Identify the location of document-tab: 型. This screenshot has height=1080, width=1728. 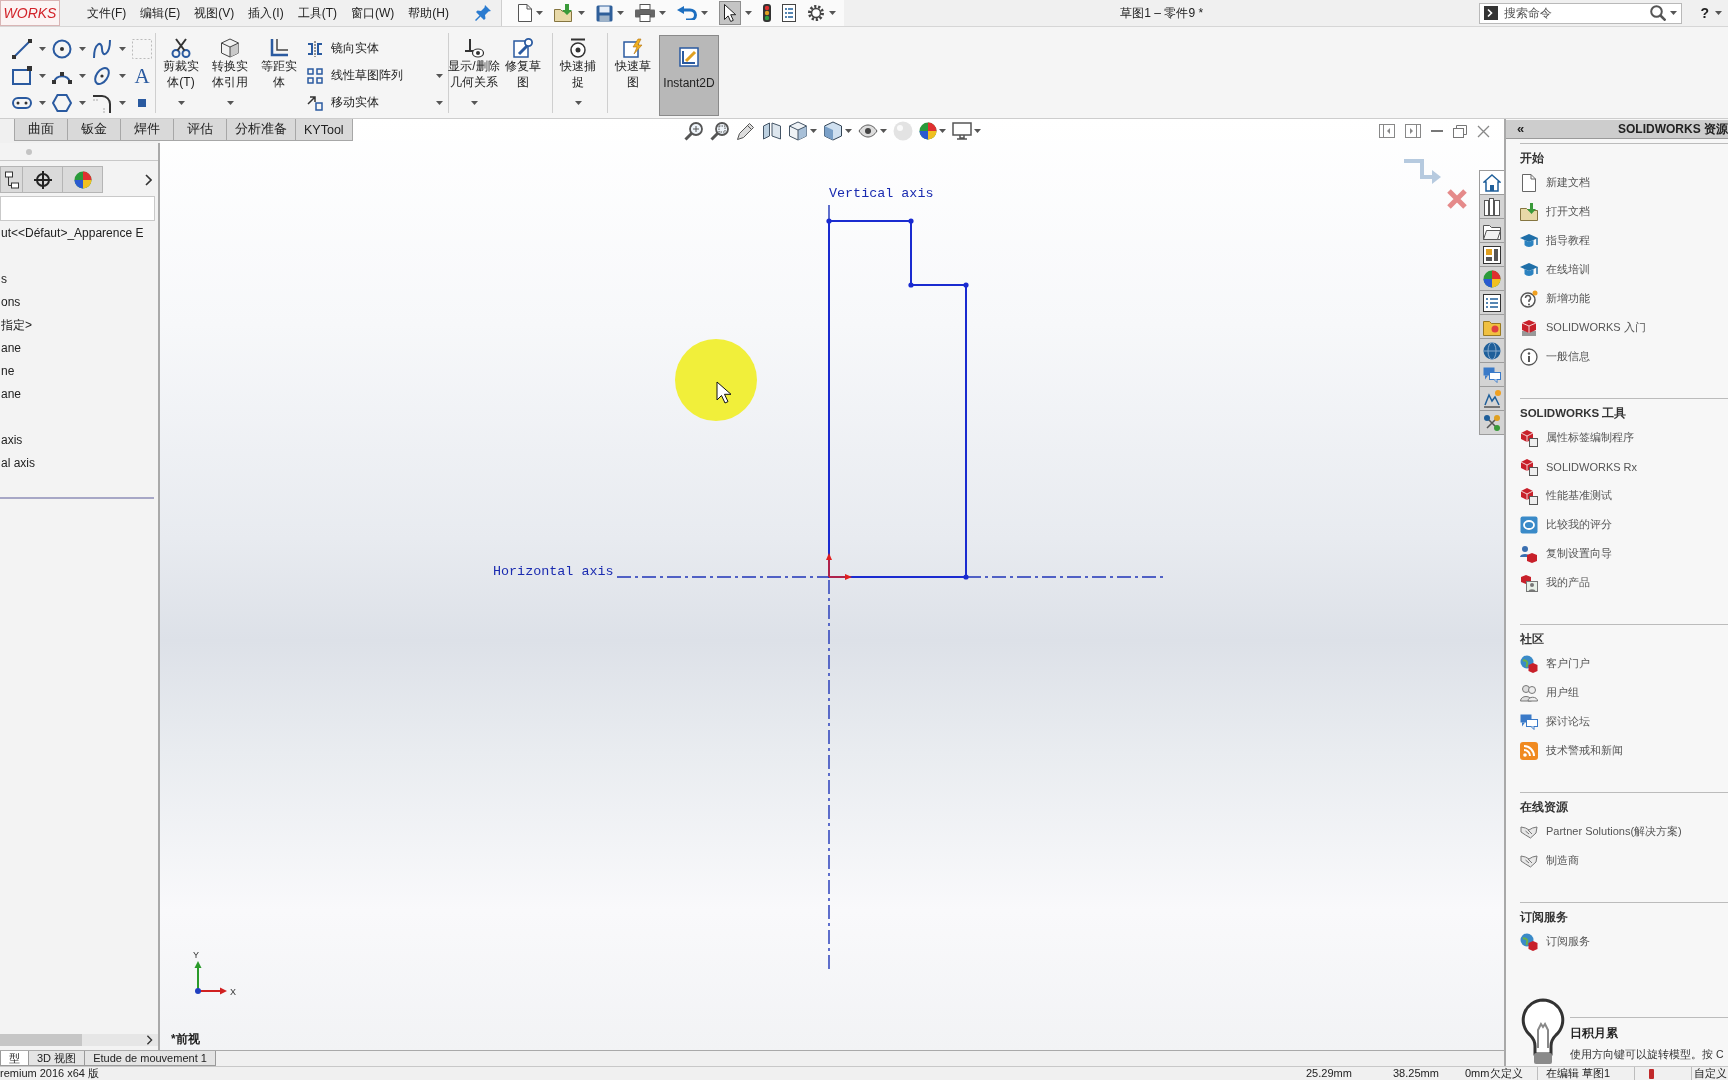
(14, 1058).